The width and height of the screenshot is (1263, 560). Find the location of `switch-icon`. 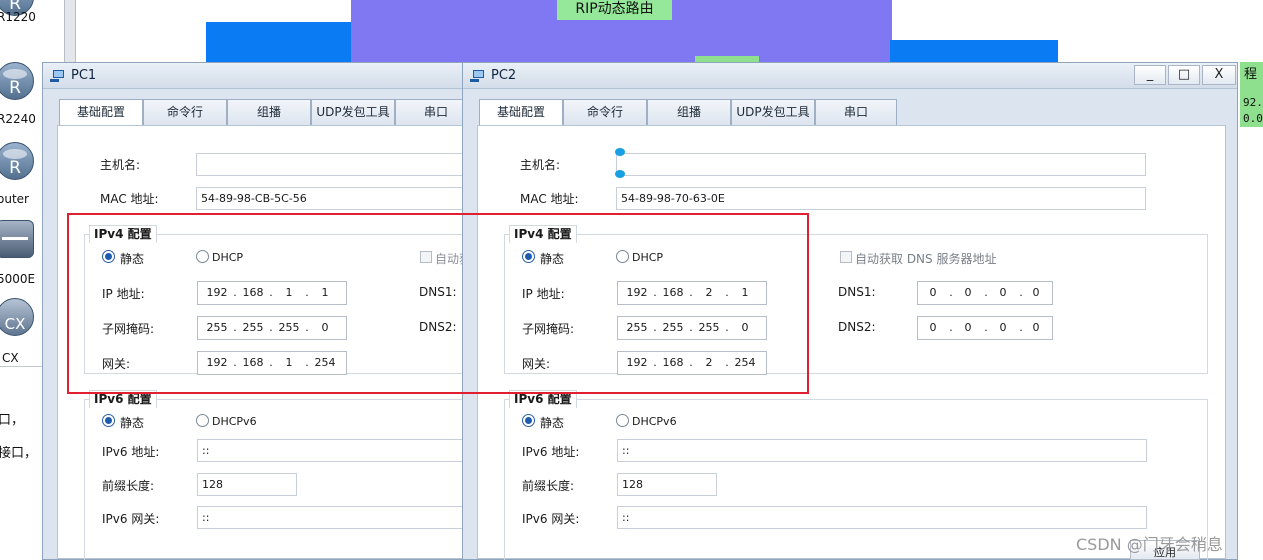

switch-icon is located at coordinates (17, 239).